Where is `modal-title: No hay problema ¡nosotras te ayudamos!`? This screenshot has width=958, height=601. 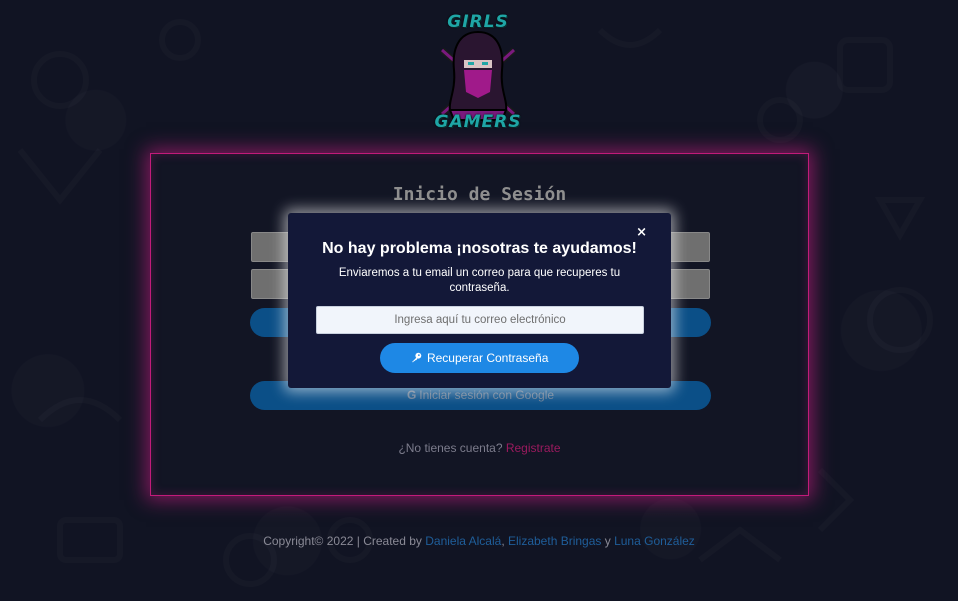
modal-title: No hay problema ¡nosotras te ayudamos! is located at coordinates (479, 248).